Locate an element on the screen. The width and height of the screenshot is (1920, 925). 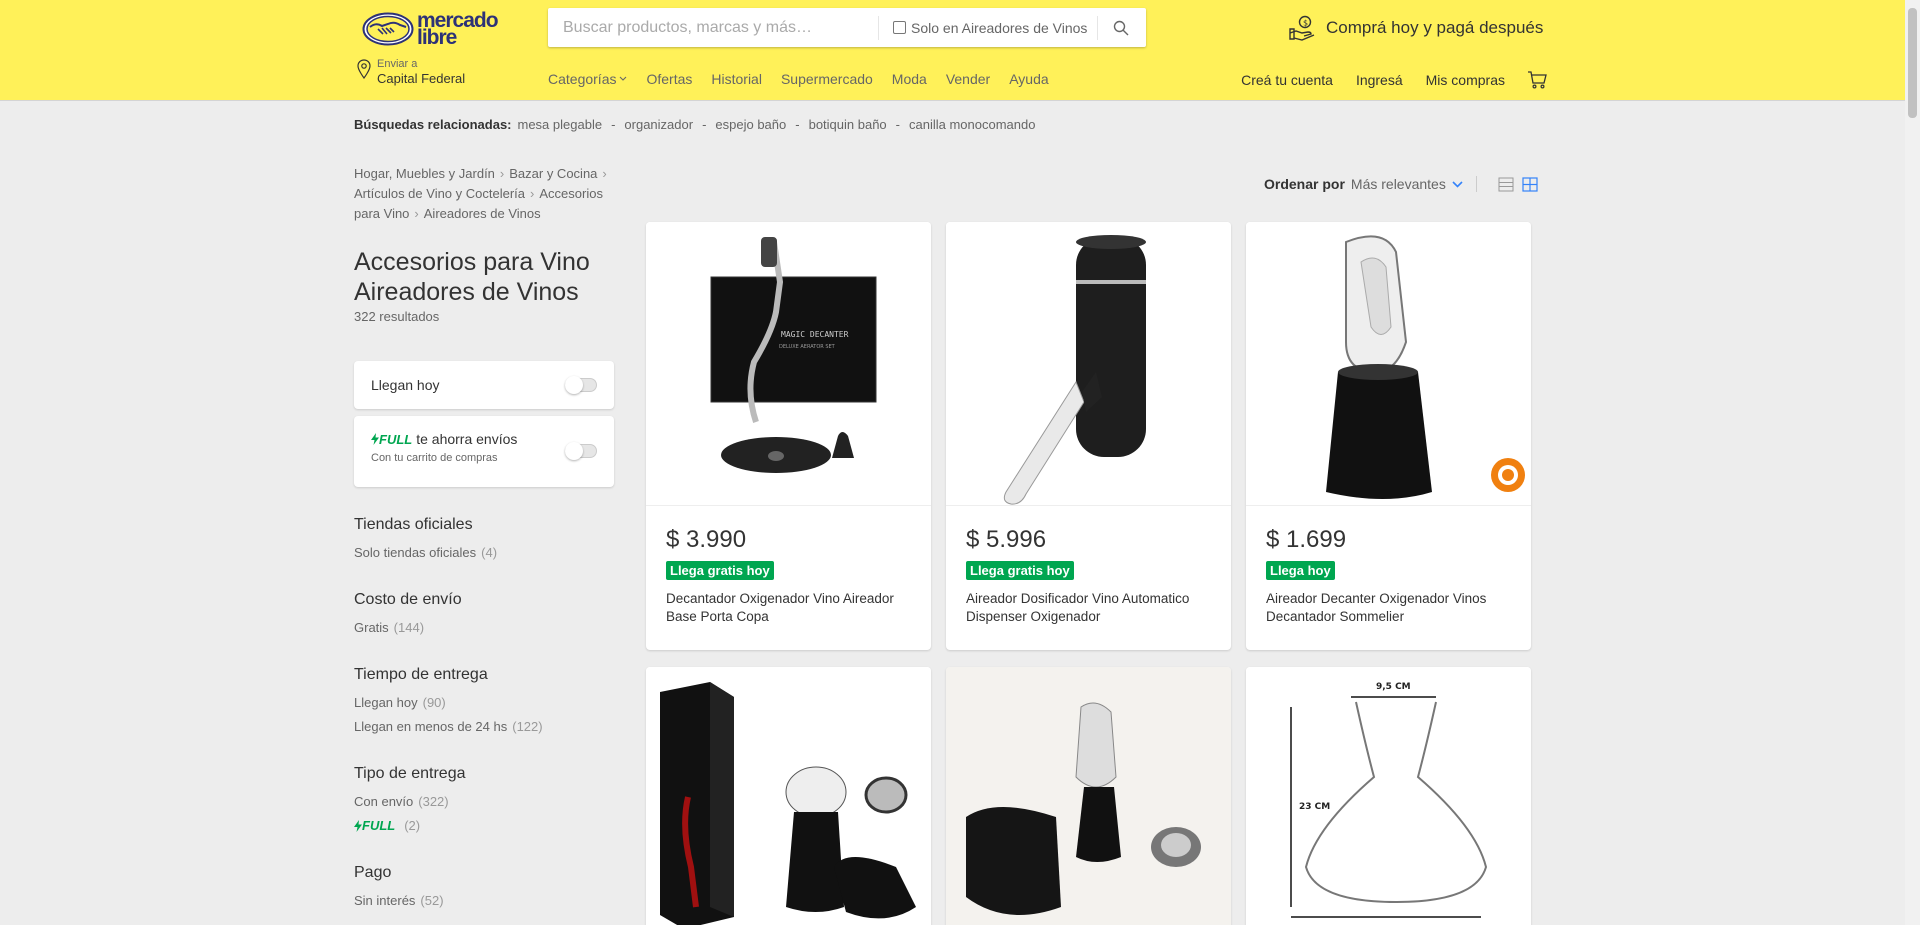
nav-categorias: Categorías is located at coordinates (587, 79).